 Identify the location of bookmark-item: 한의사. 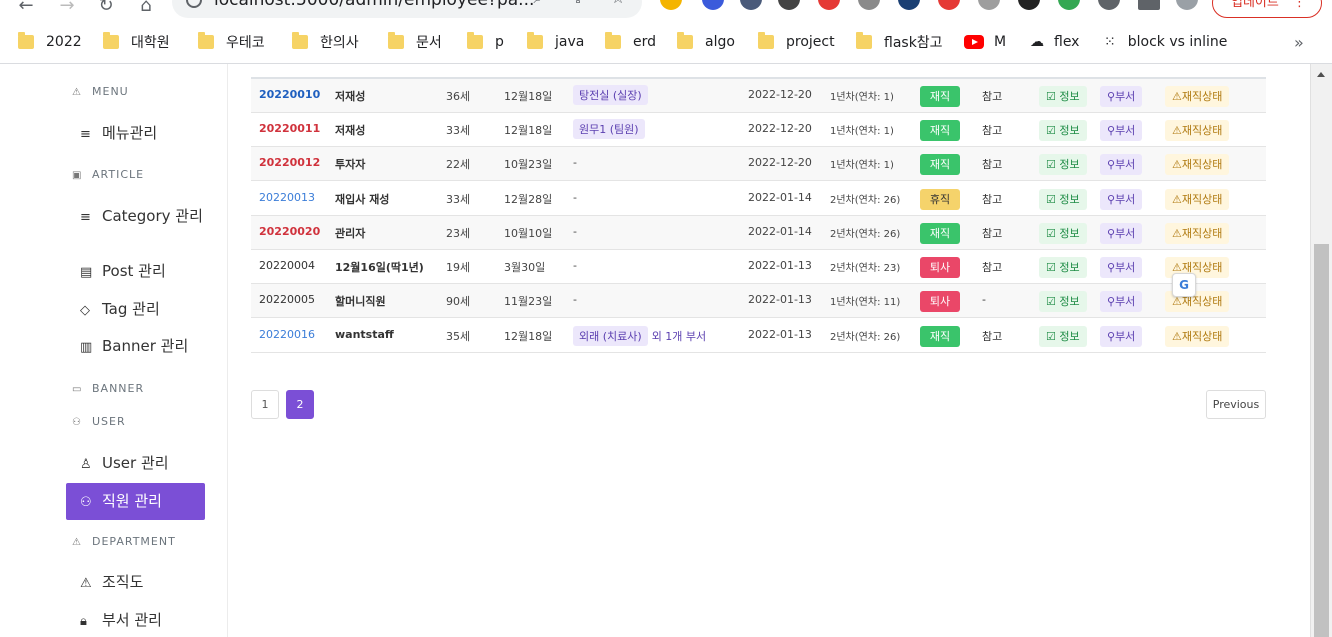
(325, 42).